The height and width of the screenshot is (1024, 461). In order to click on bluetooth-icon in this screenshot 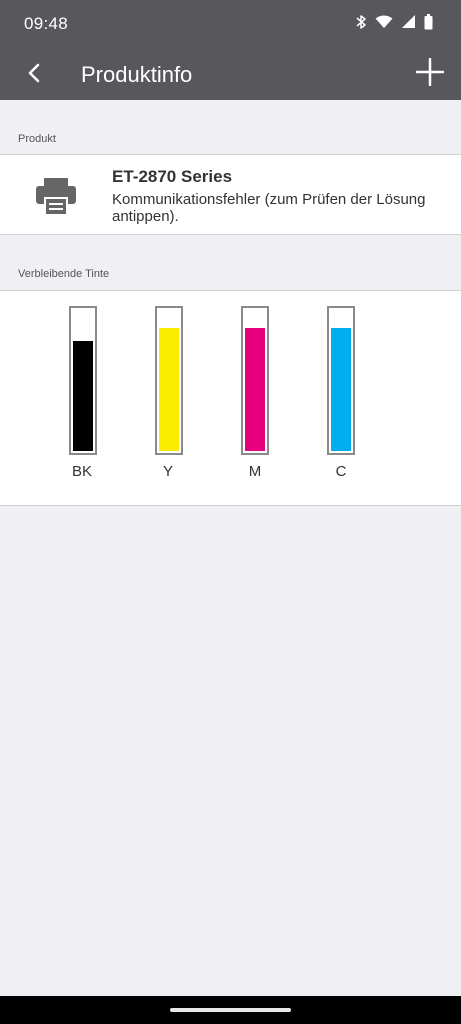, I will do `click(361, 24)`.